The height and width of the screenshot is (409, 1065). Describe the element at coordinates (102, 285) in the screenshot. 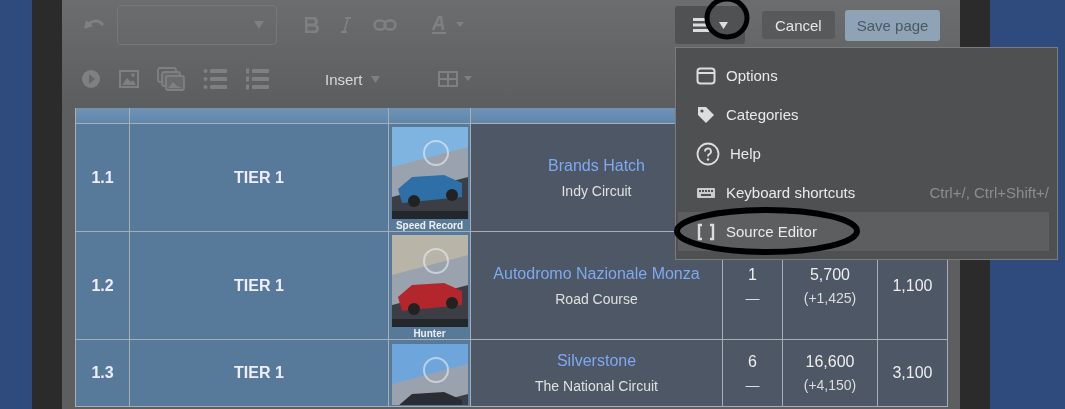

I see `row-number: 1.2` at that location.